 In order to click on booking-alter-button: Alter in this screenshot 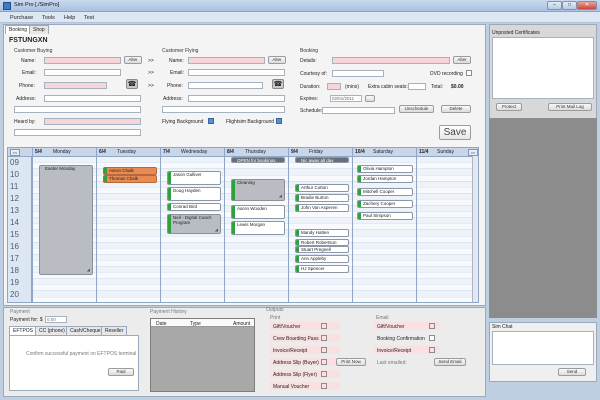, I will do `click(462, 60)`.